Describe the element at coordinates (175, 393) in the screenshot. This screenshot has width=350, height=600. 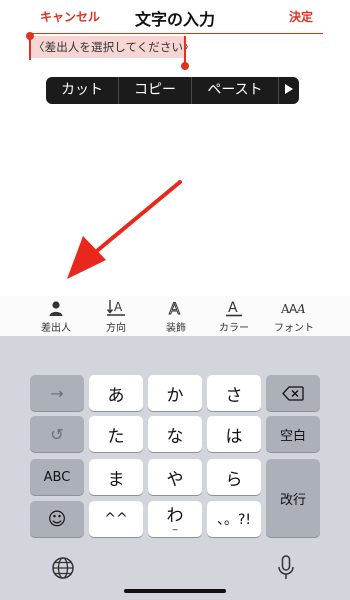
I see `key-ka: か` at that location.